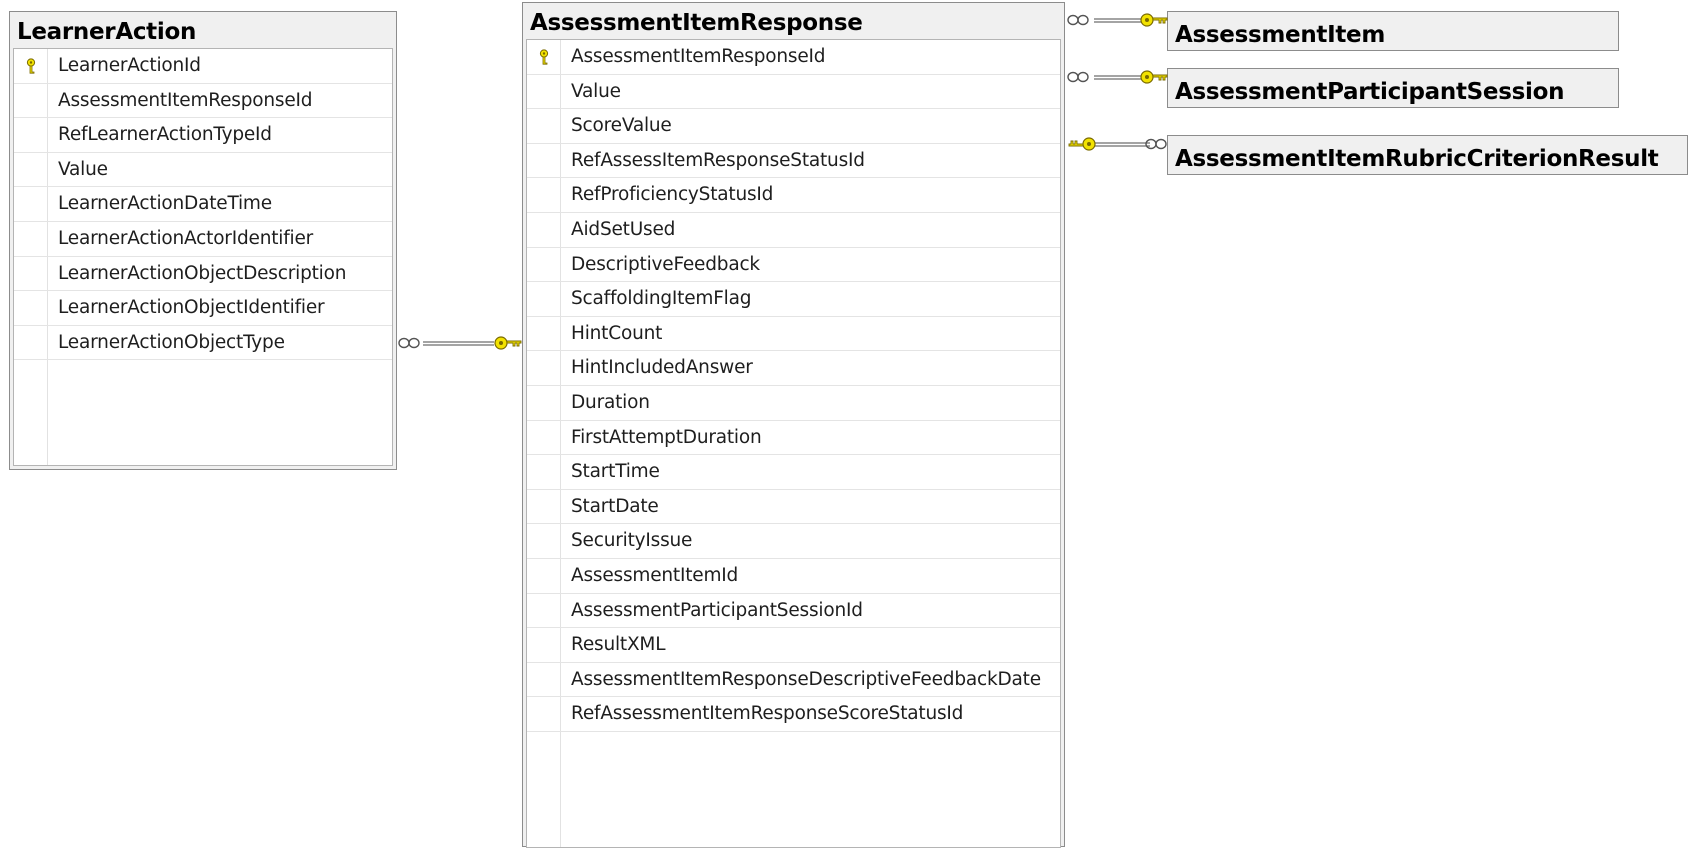 The height and width of the screenshot is (848, 1688). Describe the element at coordinates (1370, 92) in the screenshot. I see `table-title: AssessmentParticipantSession` at that location.